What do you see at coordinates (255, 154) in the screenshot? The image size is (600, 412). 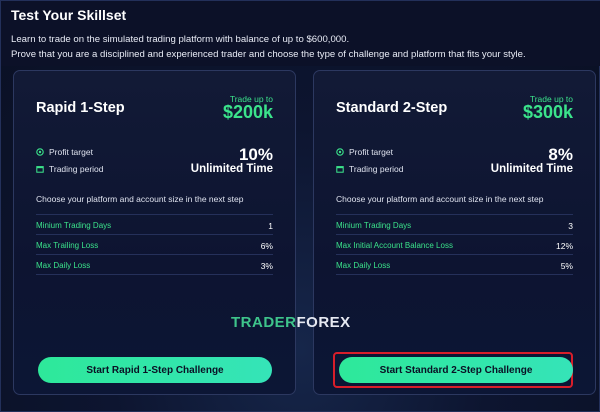 I see `profit-target-value: 10%` at bounding box center [255, 154].